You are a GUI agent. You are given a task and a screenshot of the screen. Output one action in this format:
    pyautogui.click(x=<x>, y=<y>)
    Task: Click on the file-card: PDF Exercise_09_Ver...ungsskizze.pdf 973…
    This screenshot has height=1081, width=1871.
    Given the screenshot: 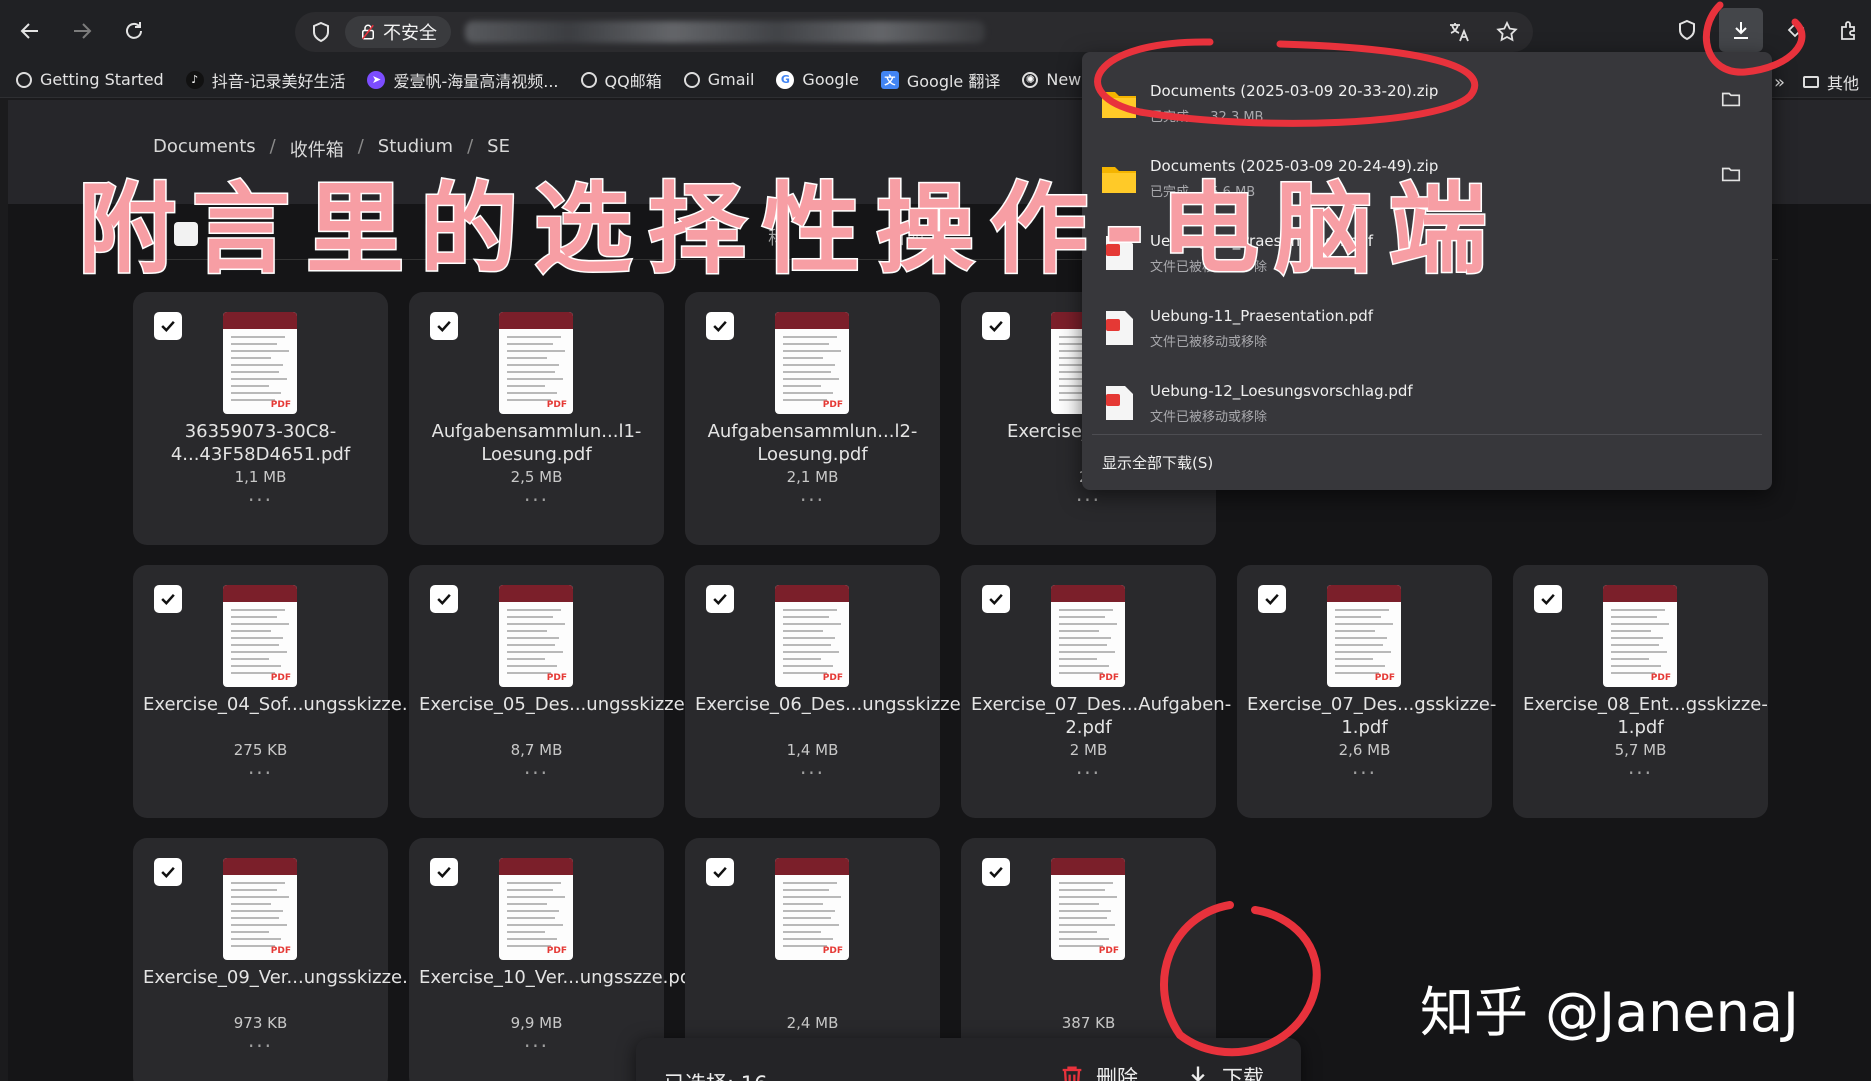 What is the action you would take?
    pyautogui.click(x=285, y=959)
    